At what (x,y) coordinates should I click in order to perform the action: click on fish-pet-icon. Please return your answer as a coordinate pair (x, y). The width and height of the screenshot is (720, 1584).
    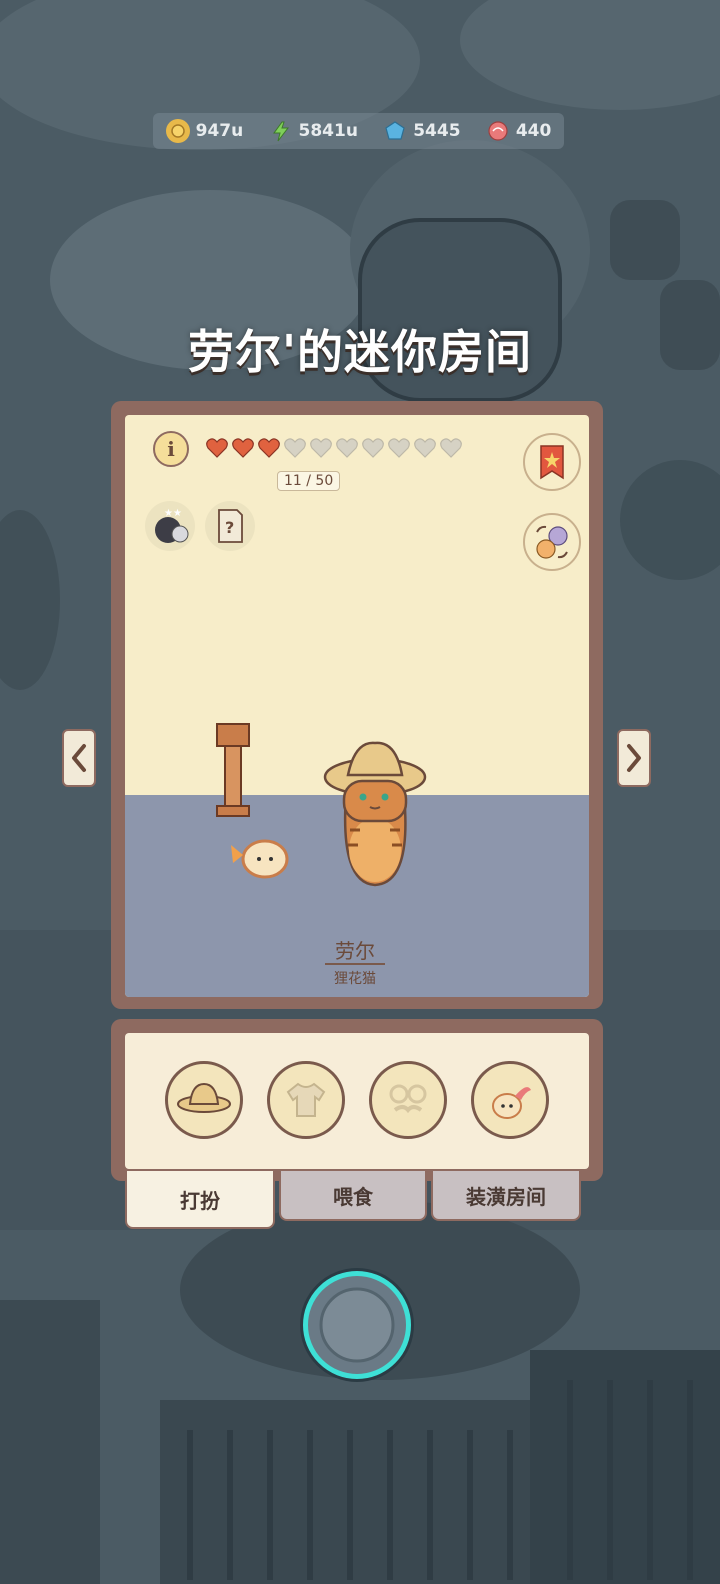
    Looking at the image, I should click on (511, 1103).